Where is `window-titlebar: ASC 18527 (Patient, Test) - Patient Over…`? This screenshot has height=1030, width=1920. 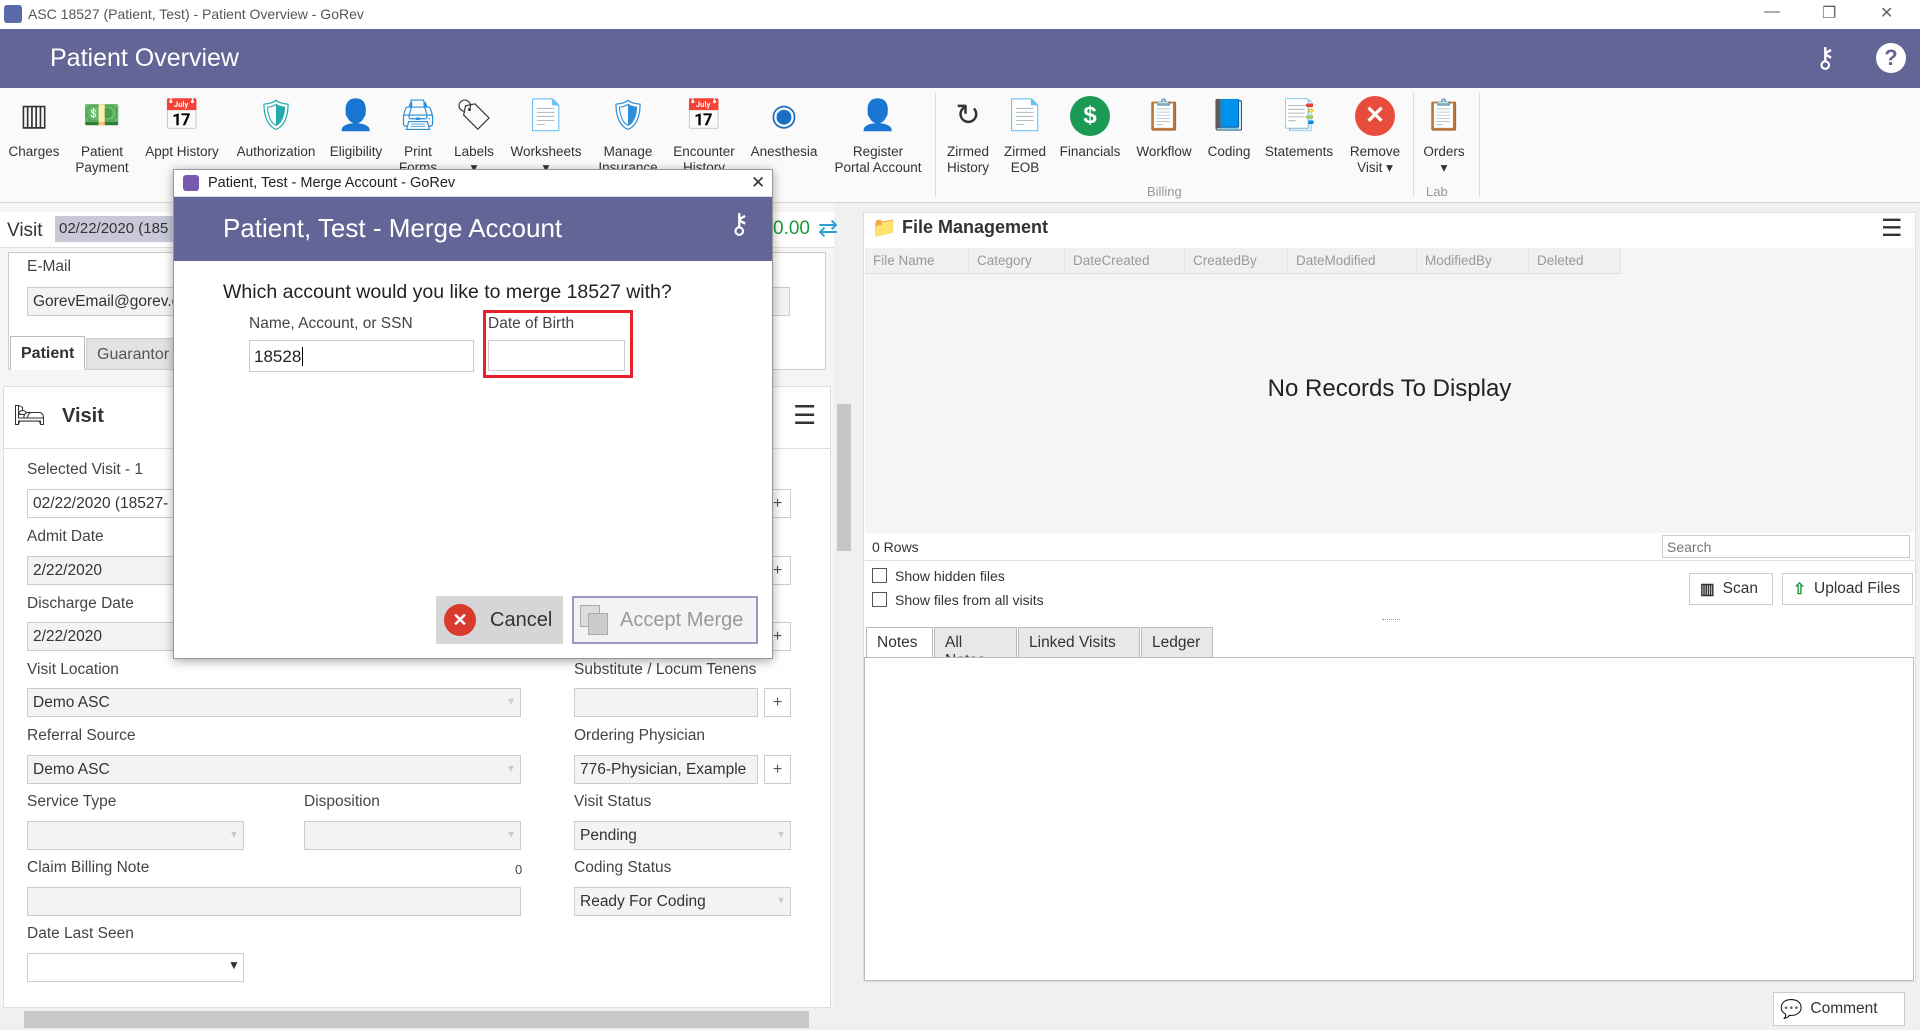 window-titlebar: ASC 18527 (Patient, Test) - Patient Over… is located at coordinates (960, 14).